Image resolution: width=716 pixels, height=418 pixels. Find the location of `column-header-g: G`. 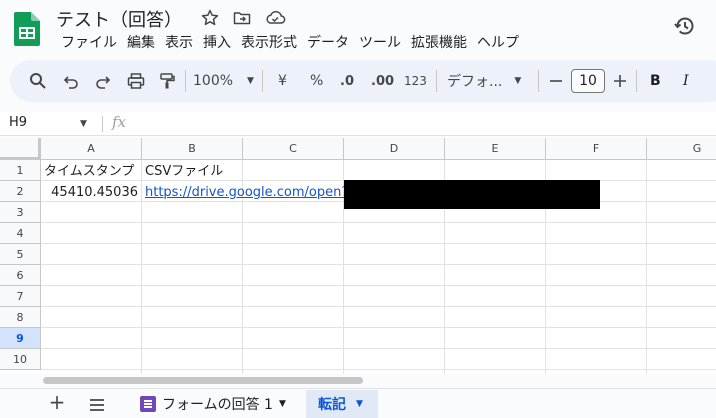

column-header-g: G is located at coordinates (681, 149).